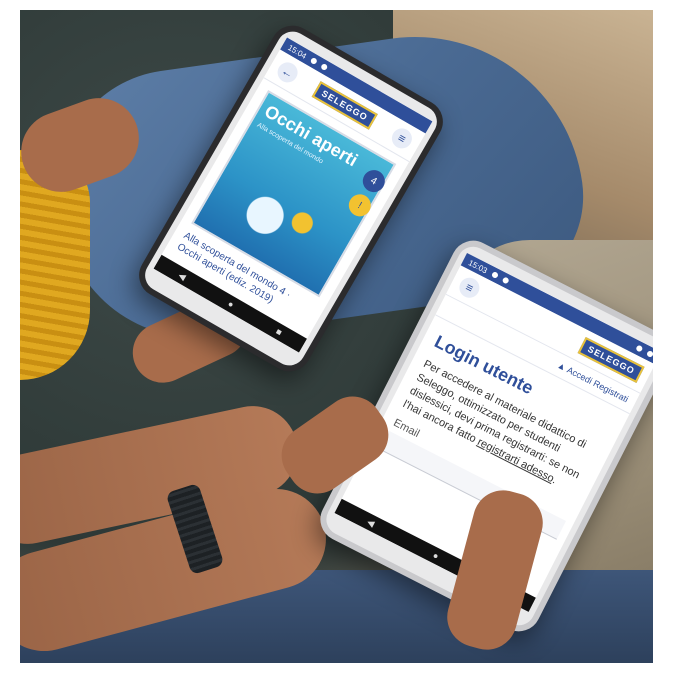  Describe the element at coordinates (639, 348) in the screenshot. I see `wifi-icon` at that location.